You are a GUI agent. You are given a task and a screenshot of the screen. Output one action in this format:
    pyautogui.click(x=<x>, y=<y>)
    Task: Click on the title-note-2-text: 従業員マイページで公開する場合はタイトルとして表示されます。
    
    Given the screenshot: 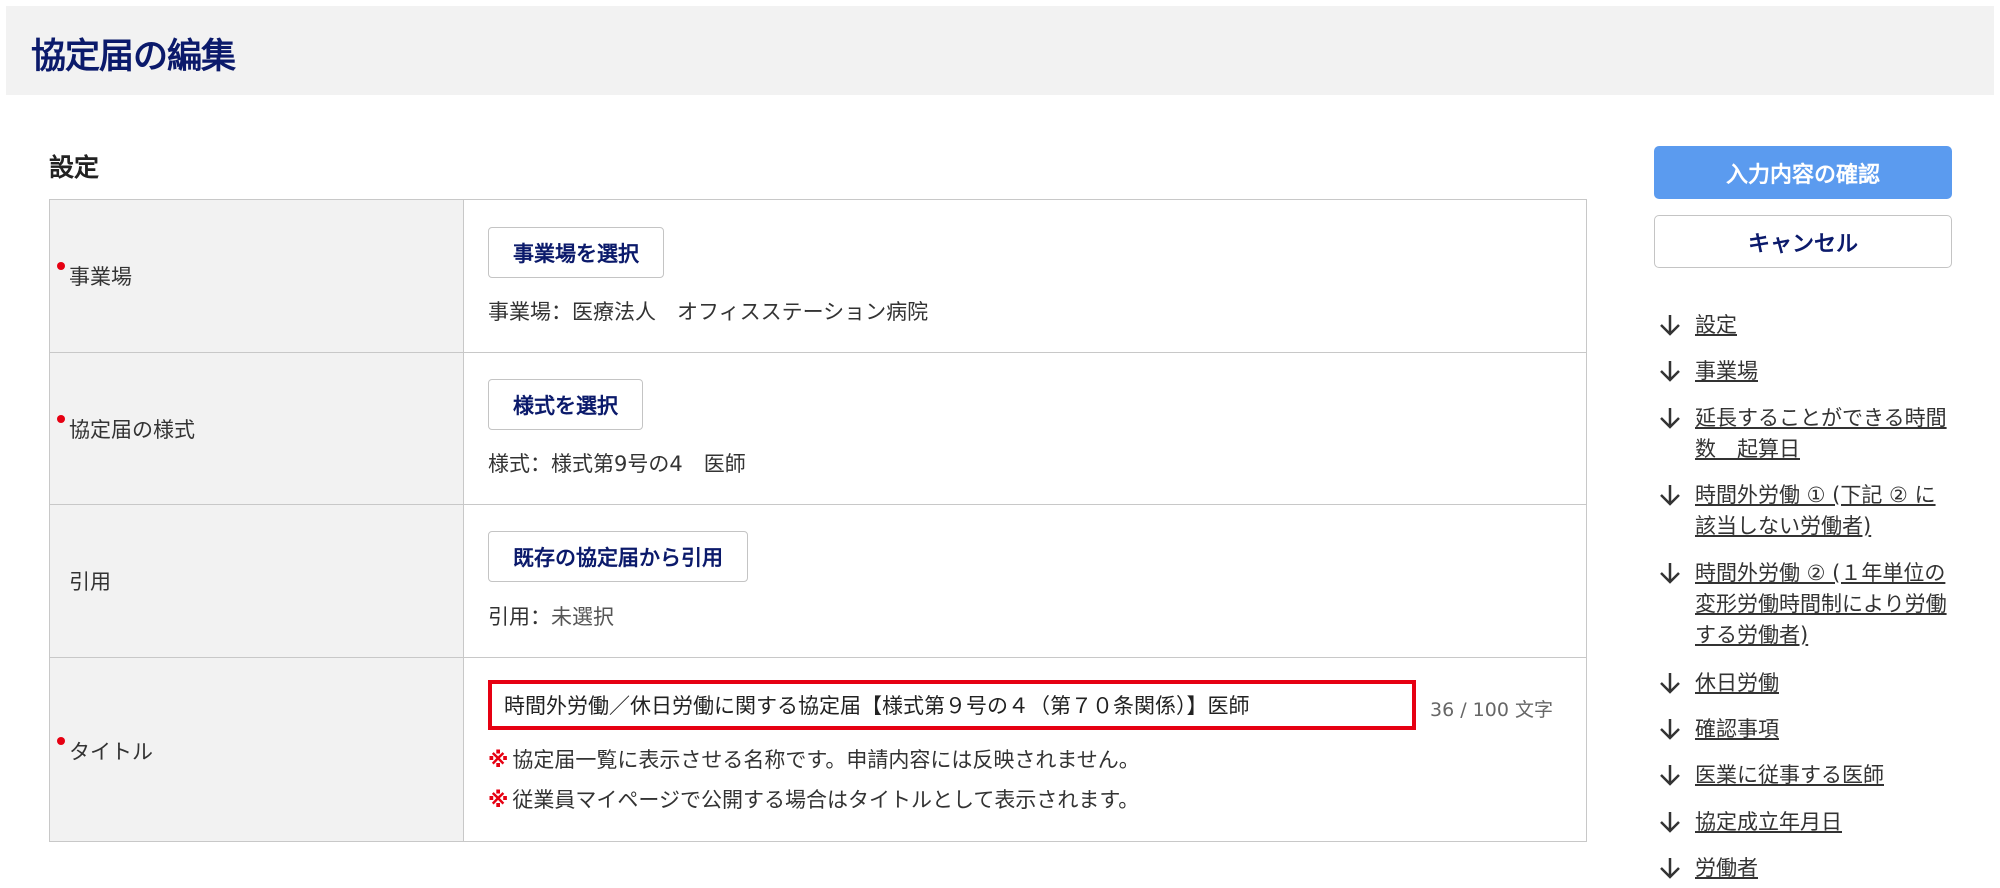 What is the action you would take?
    pyautogui.click(x=826, y=800)
    